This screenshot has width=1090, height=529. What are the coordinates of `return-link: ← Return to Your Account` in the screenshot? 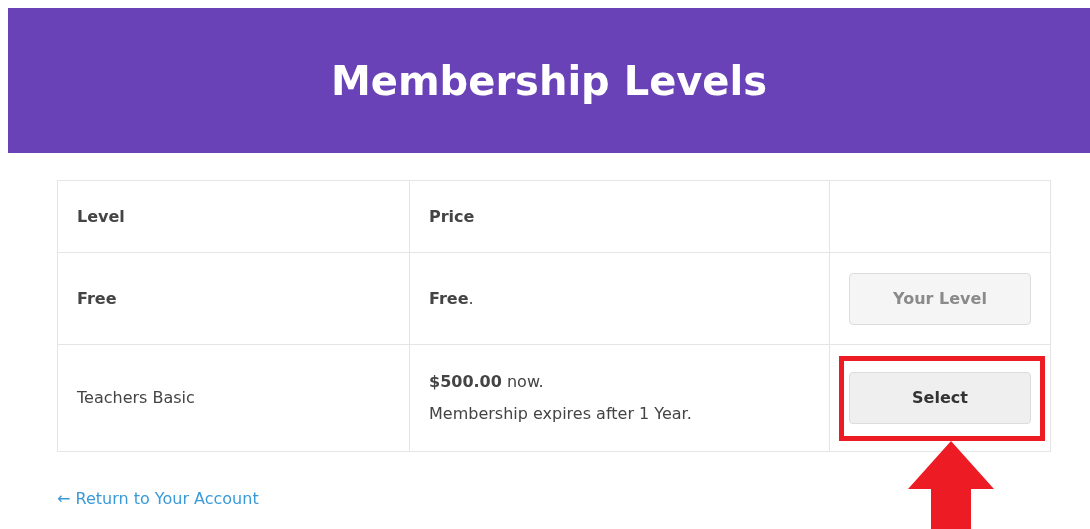 It's located at (158, 498).